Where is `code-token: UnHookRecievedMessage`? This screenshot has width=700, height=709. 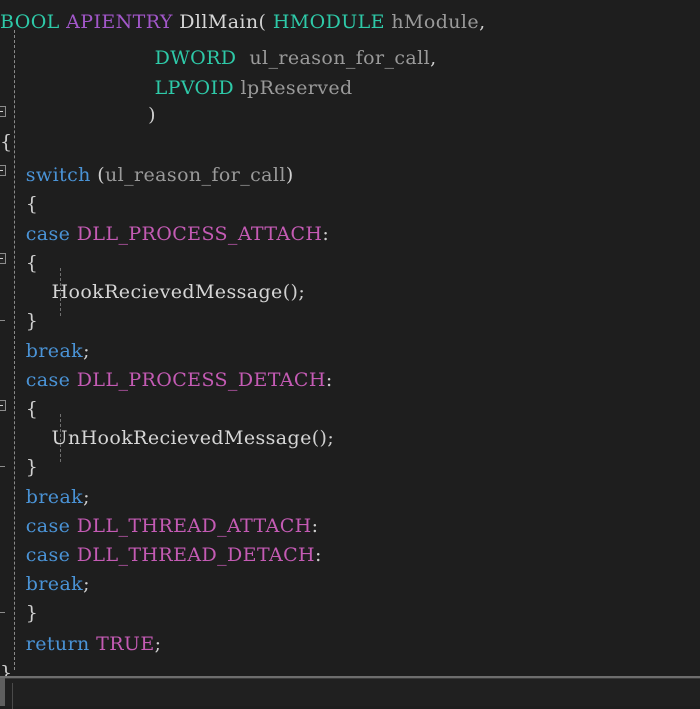 code-token: UnHookRecievedMessage is located at coordinates (181, 438).